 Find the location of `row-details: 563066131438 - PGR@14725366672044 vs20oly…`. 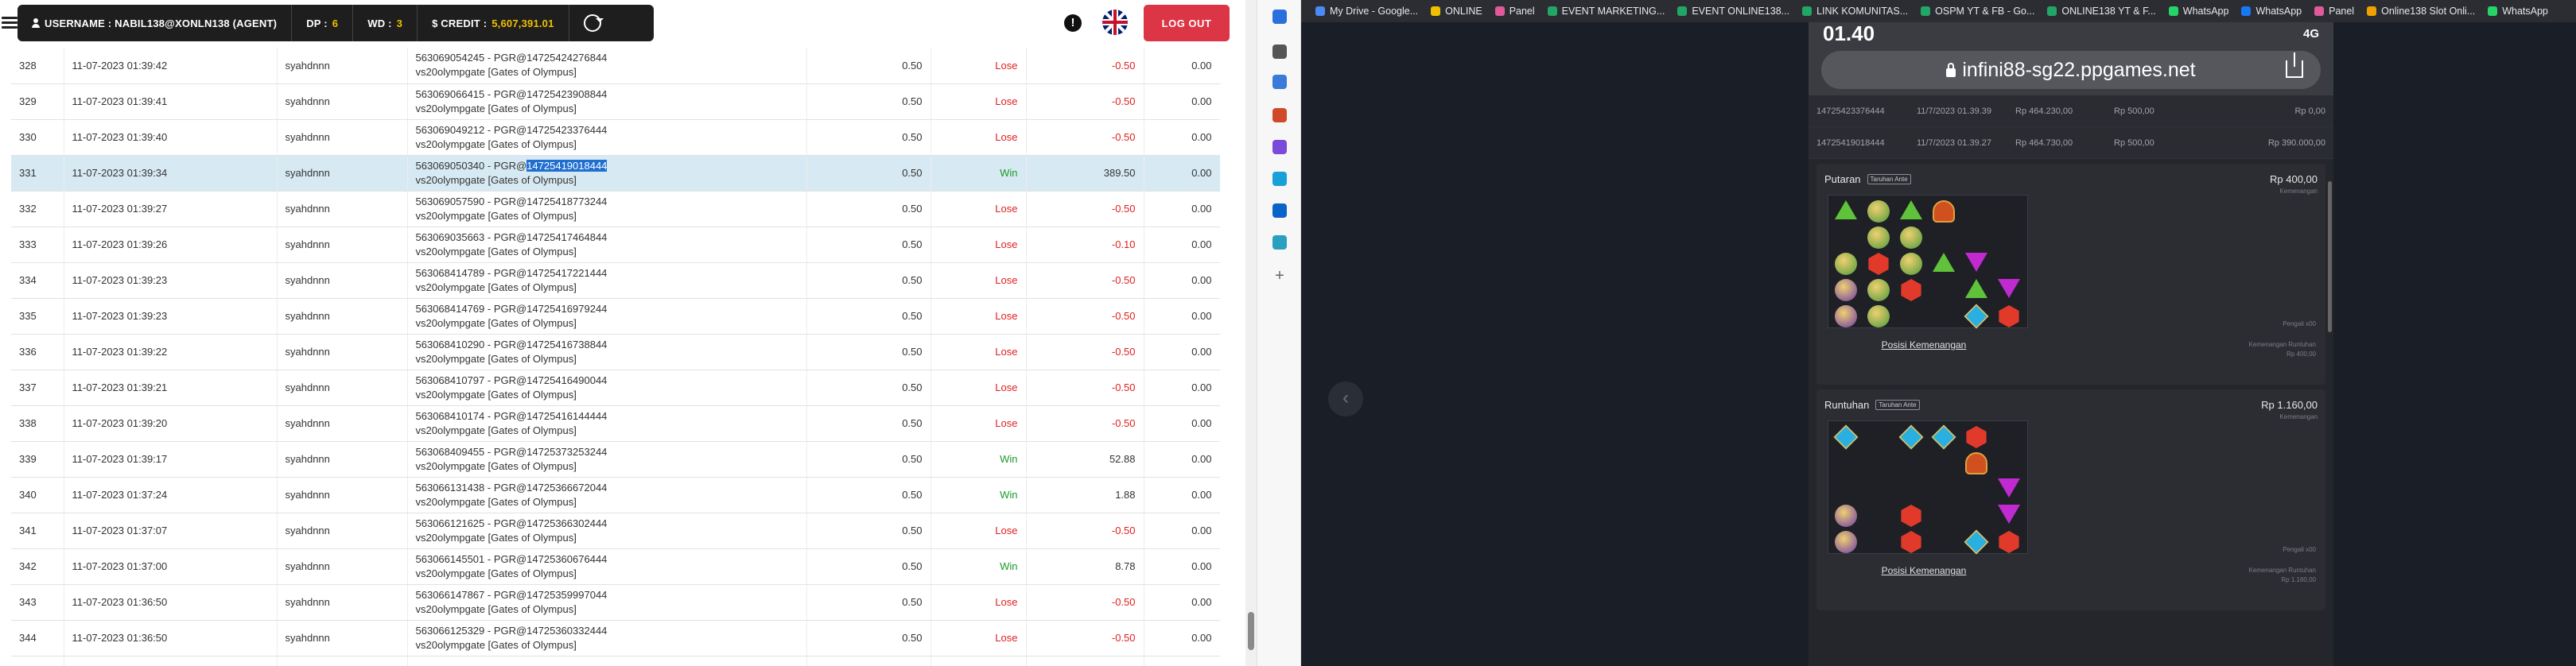

row-details: 563066131438 - PGR@14725366672044 vs20oly… is located at coordinates (607, 495).